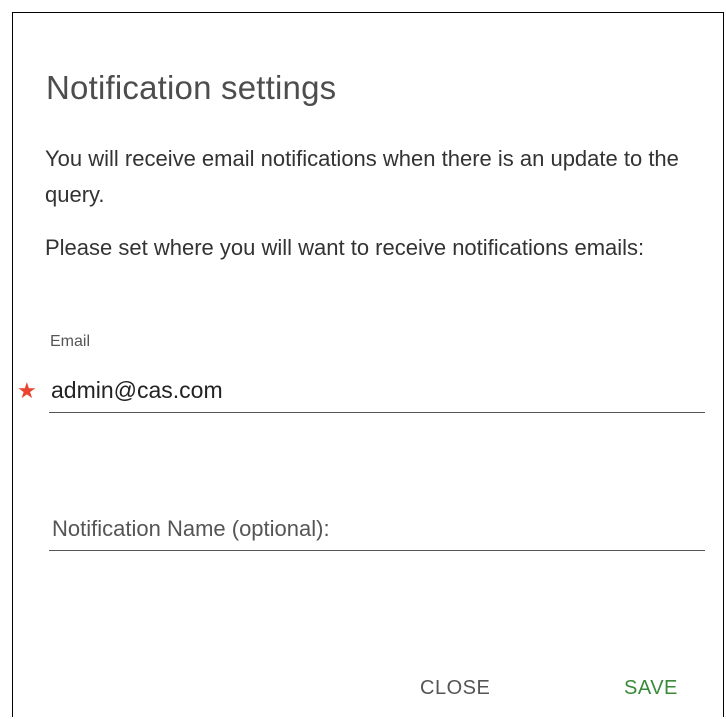 Image resolution: width=726 pixels, height=719 pixels. What do you see at coordinates (651, 688) in the screenshot?
I see `save-button: SAVE` at bounding box center [651, 688].